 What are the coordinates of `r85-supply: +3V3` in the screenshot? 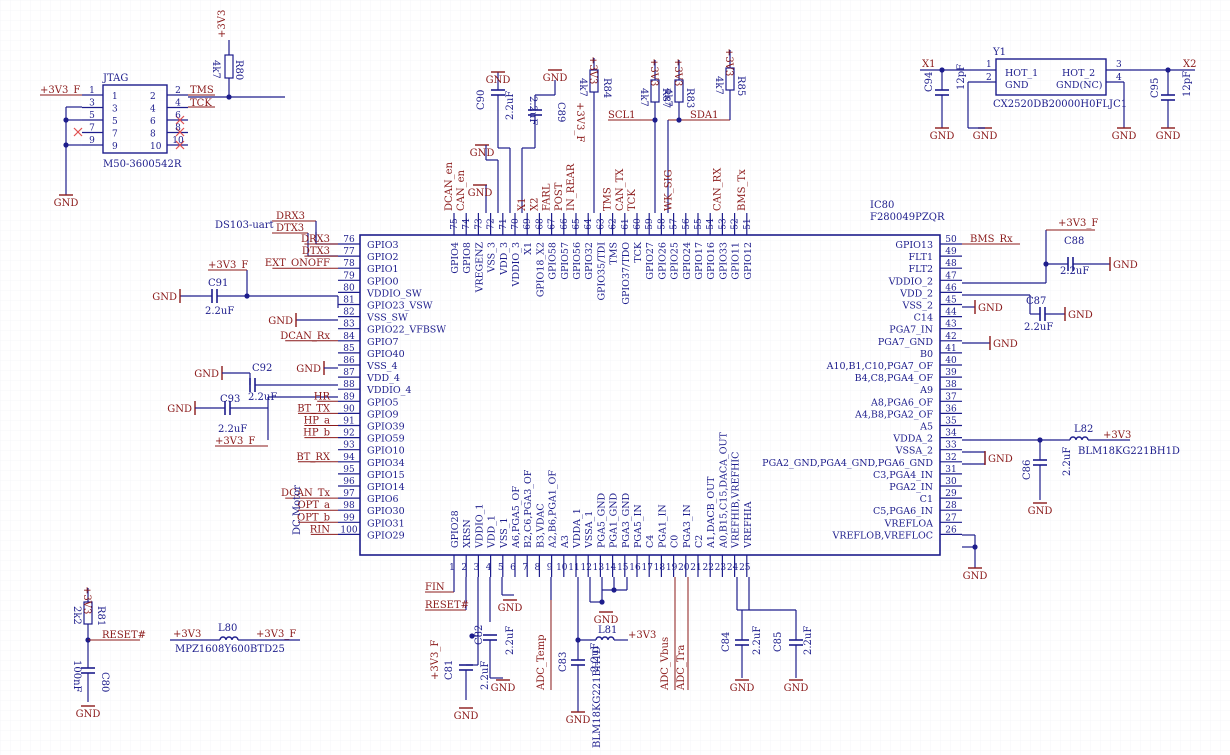 It's located at (728, 62).